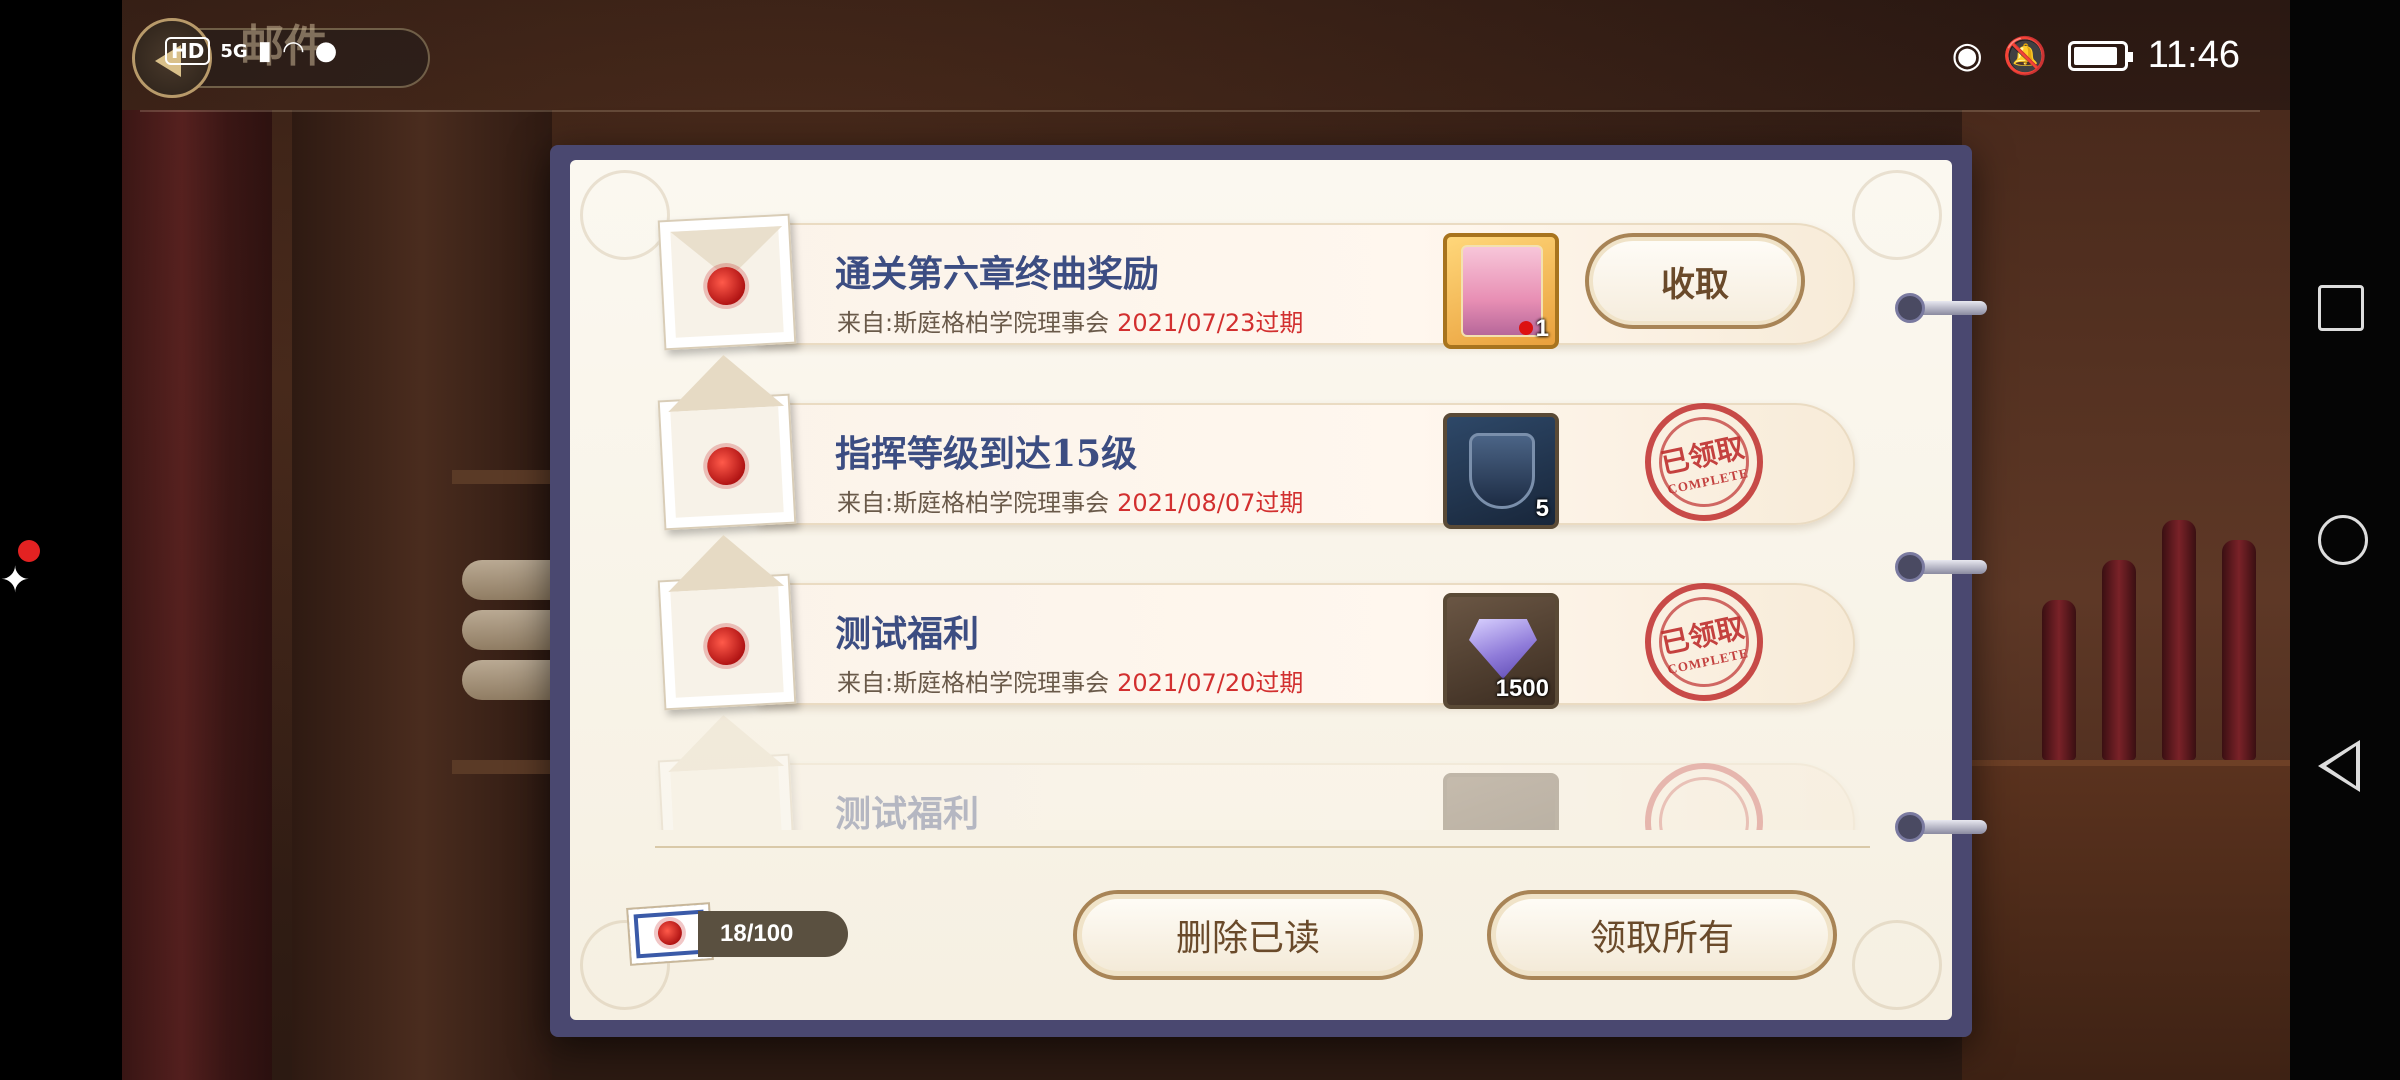 This screenshot has height=1080, width=2400. What do you see at coordinates (670, 933) in the screenshot?
I see `wax-seal-icon` at bounding box center [670, 933].